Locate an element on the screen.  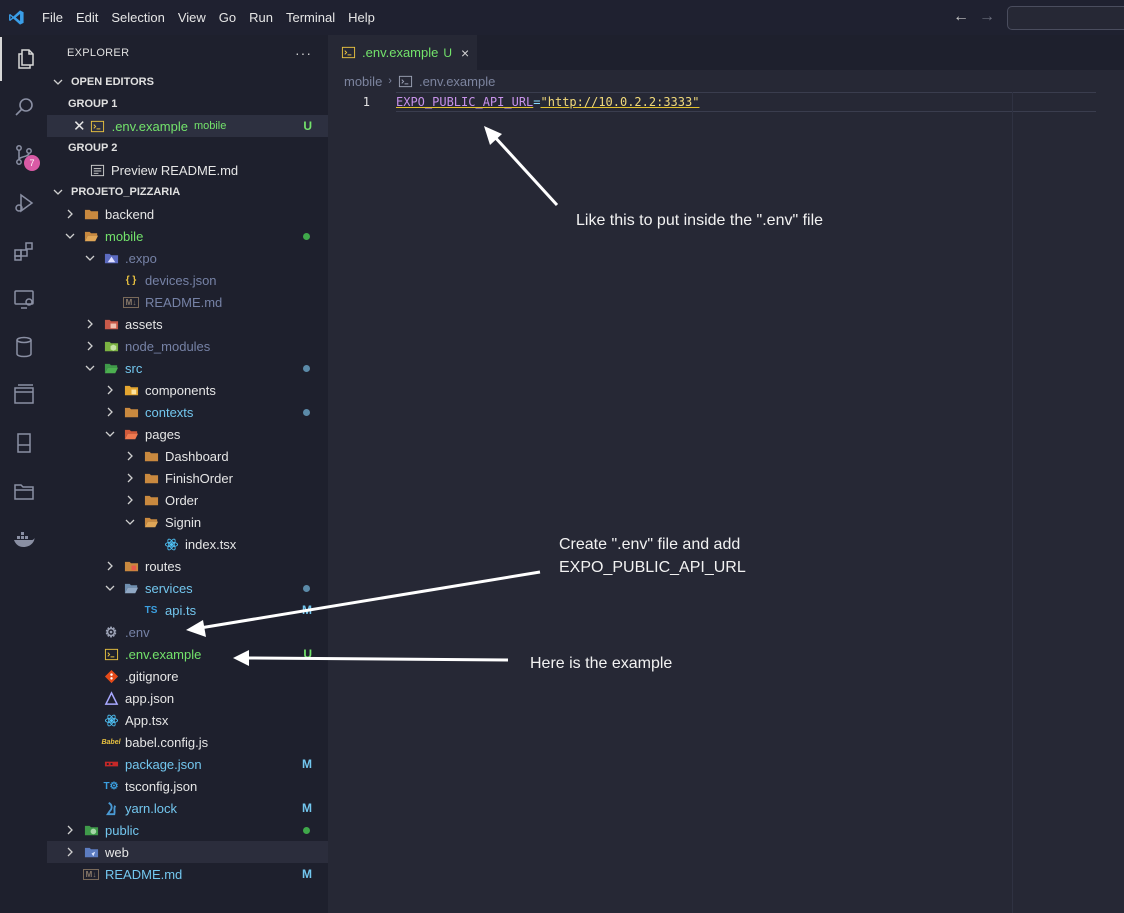
breadcrumb-file: .env.example is located at coordinates (457, 81).